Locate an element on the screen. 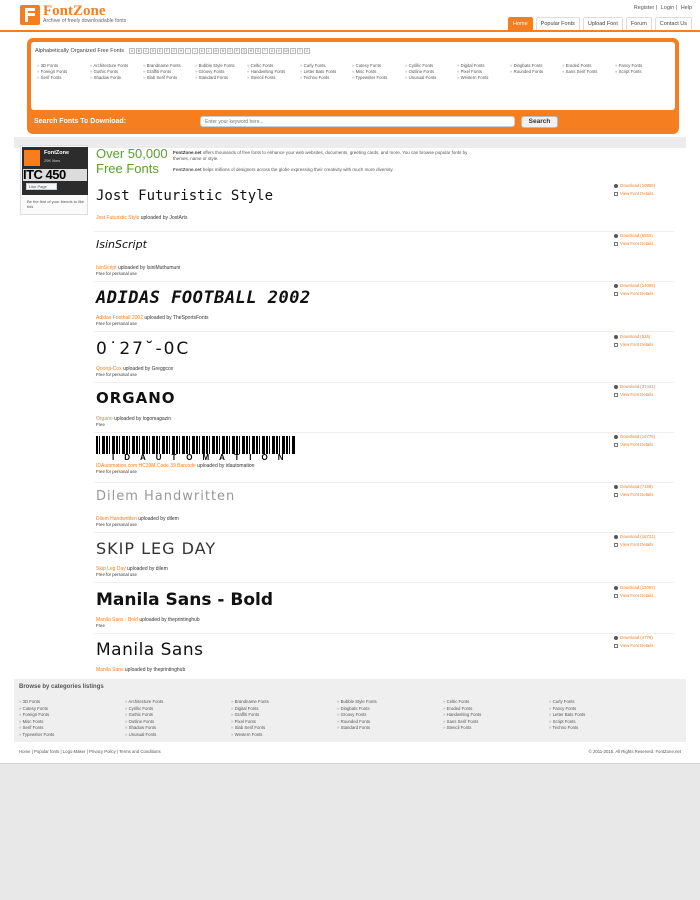 The width and height of the screenshot is (700, 900). footer-category-link: Rounded Fonts is located at coordinates (353, 721).